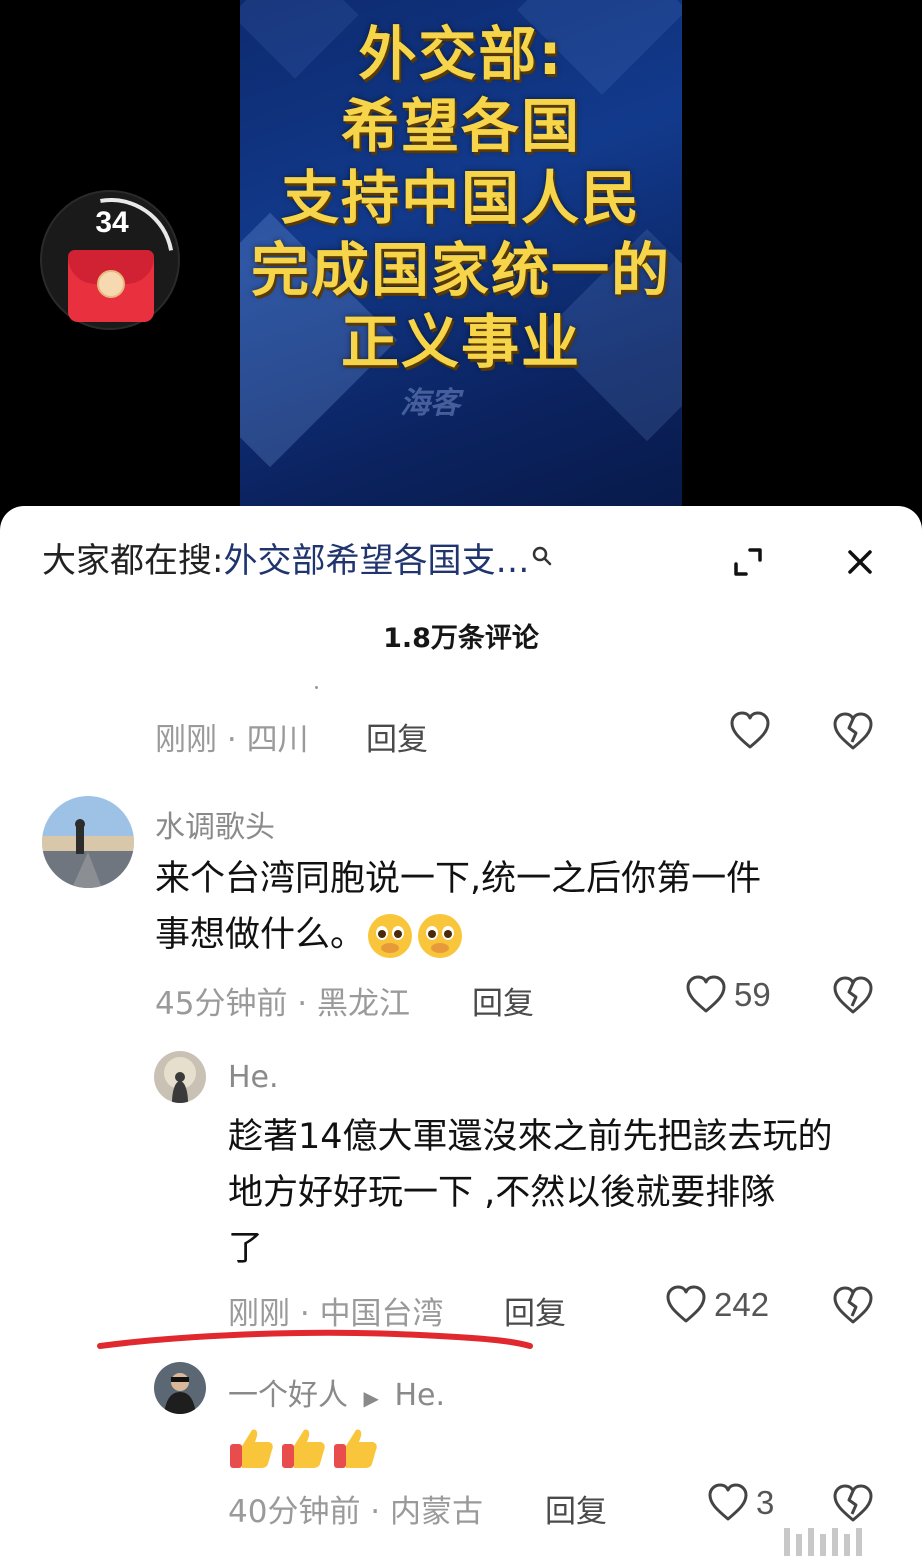 Image resolution: width=922 pixels, height=1566 pixels. I want to click on comment-username: He., so click(253, 1077).